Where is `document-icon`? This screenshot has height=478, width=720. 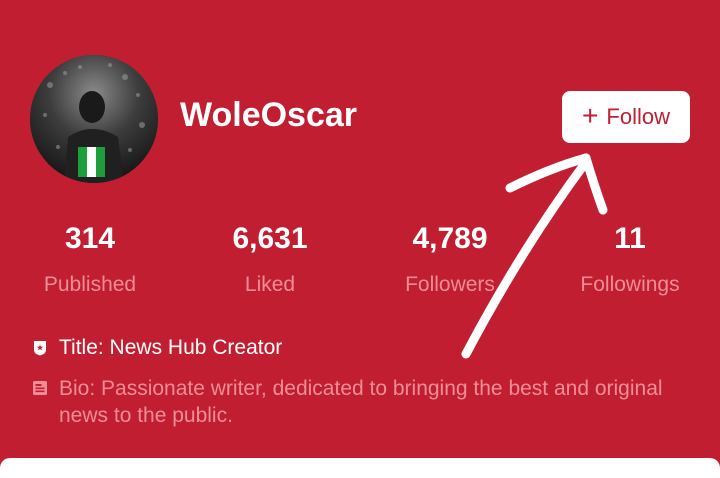
document-icon is located at coordinates (40, 388).